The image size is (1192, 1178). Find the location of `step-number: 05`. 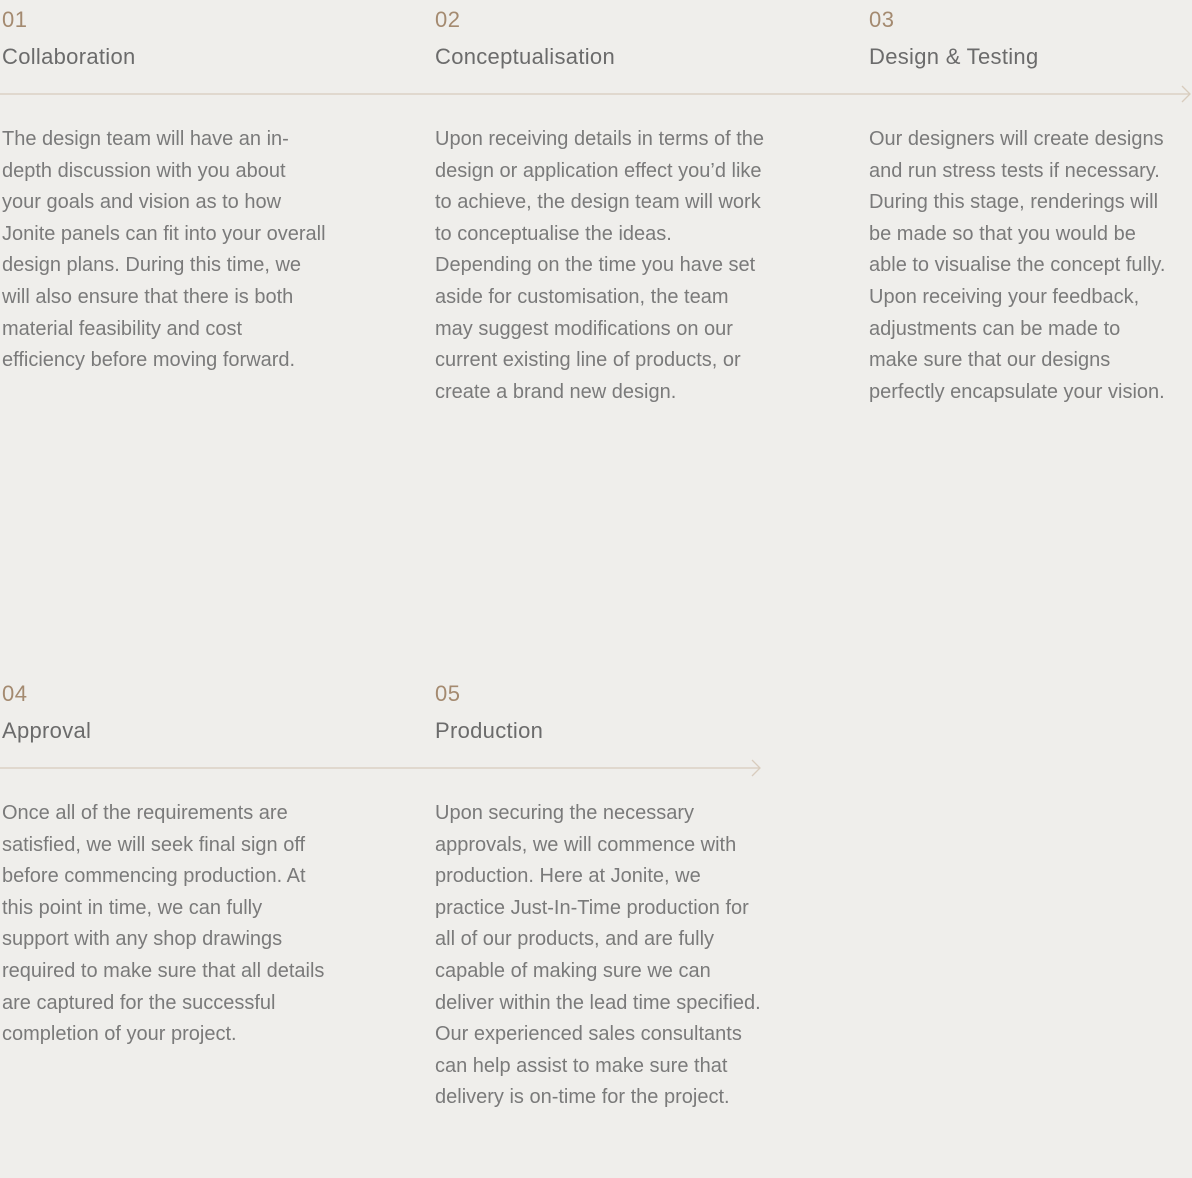

step-number: 05 is located at coordinates (448, 693).